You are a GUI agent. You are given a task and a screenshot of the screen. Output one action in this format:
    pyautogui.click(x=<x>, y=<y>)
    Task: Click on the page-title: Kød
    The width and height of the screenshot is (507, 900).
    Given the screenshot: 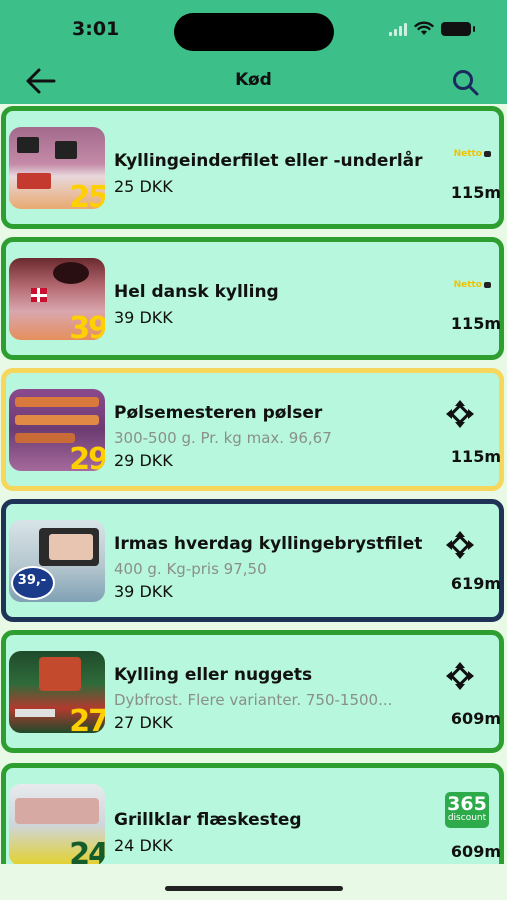 What is the action you would take?
    pyautogui.click(x=253, y=80)
    